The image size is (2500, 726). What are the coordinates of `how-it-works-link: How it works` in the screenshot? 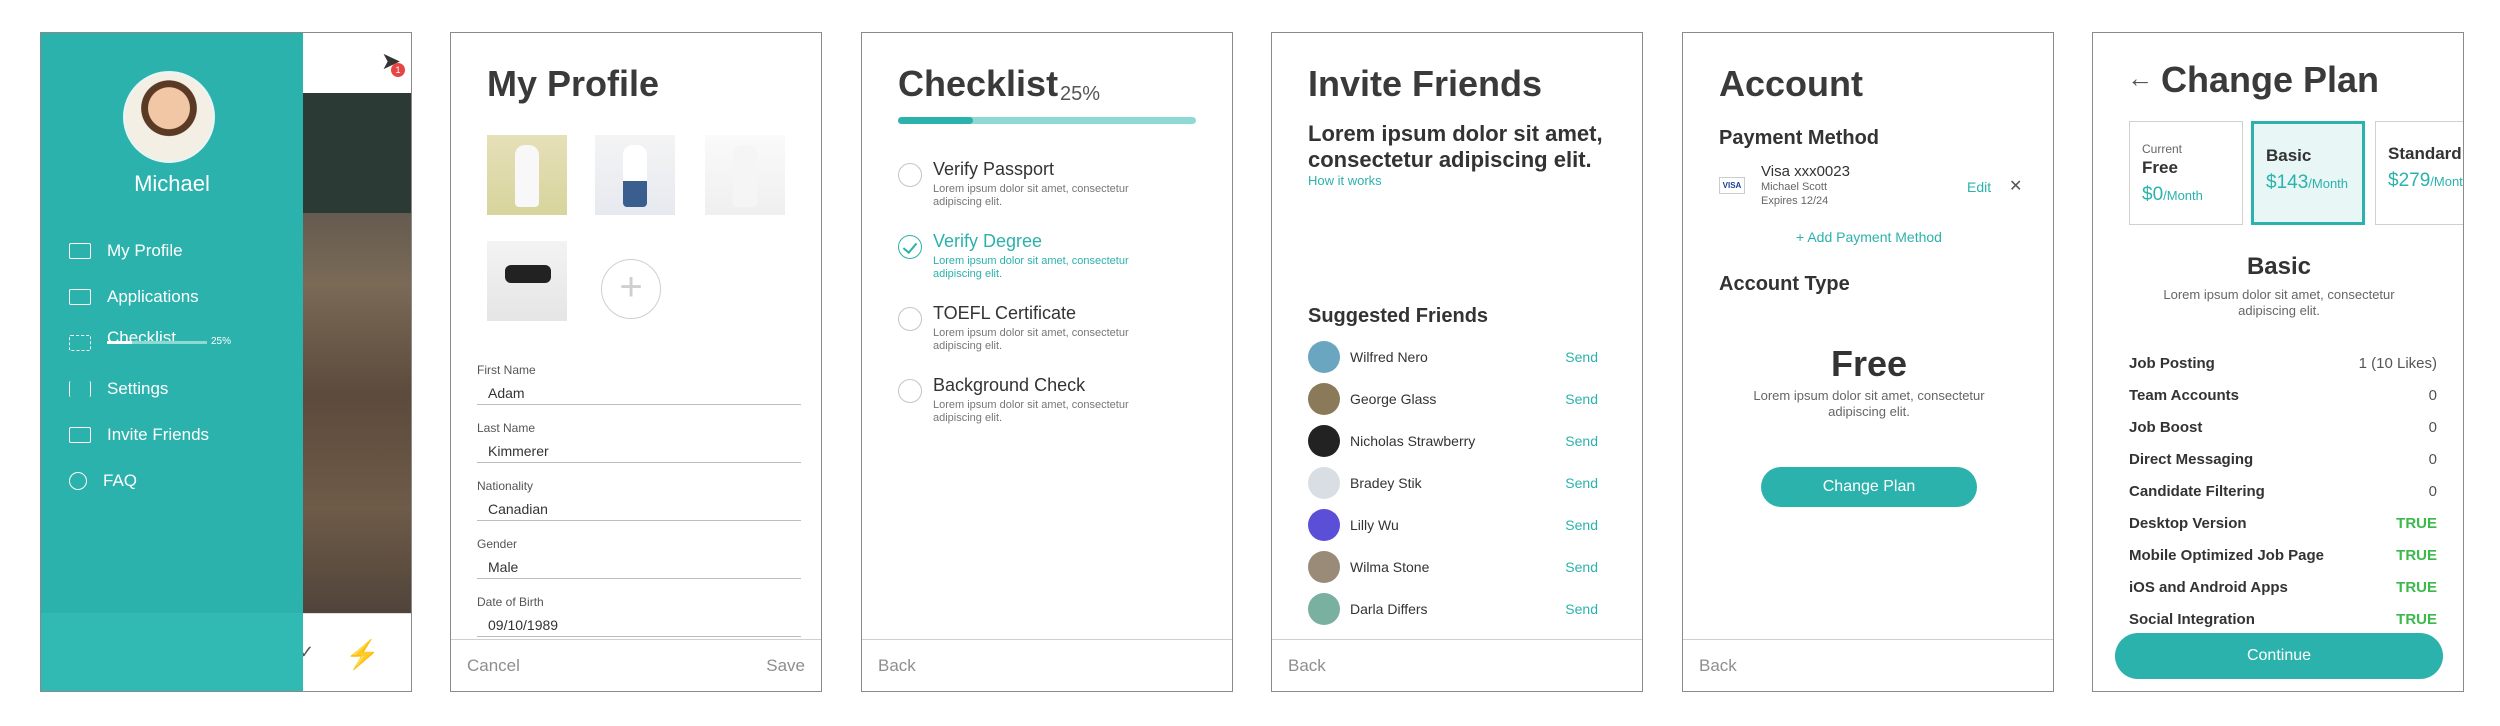 It's located at (1345, 180).